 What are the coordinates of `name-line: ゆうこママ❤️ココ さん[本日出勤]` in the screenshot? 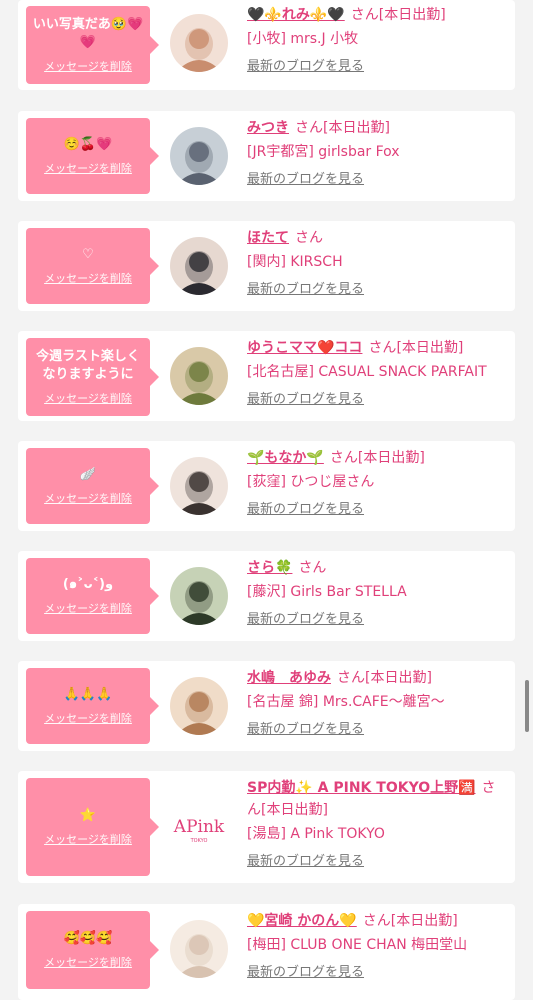 It's located at (377, 348).